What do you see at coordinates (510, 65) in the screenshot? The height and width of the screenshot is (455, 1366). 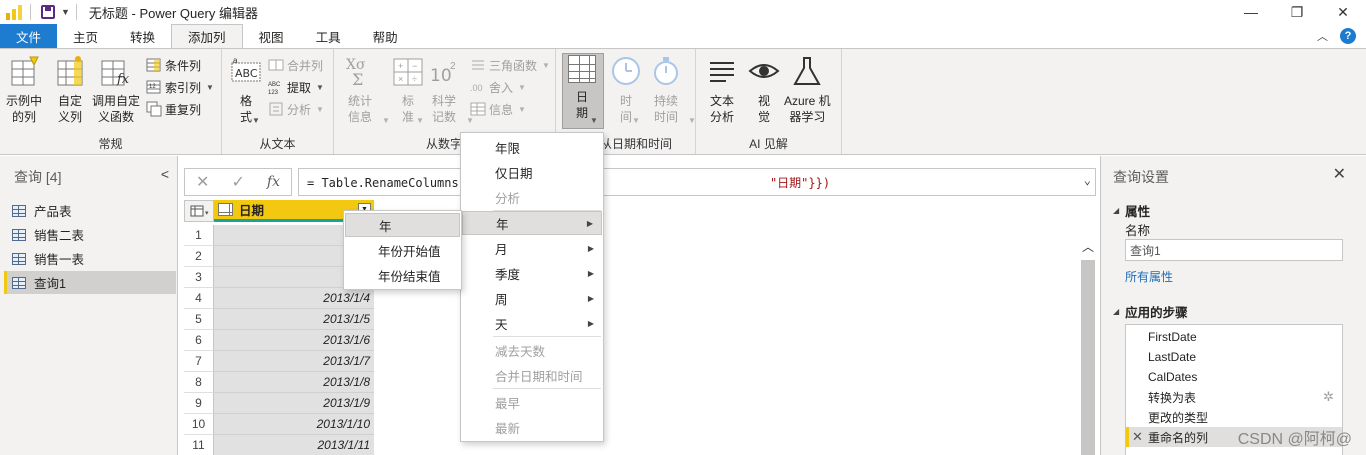 I see `trigonometry-button: 三角函数 ▼` at bounding box center [510, 65].